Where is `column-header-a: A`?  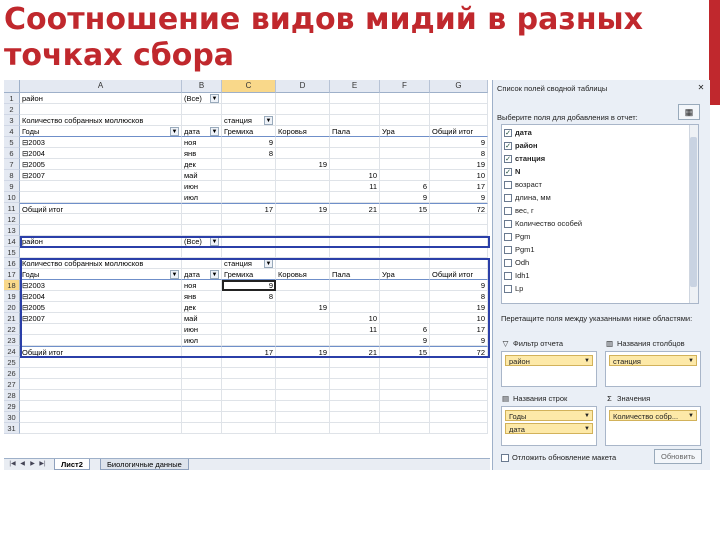 column-header-a: A is located at coordinates (101, 86).